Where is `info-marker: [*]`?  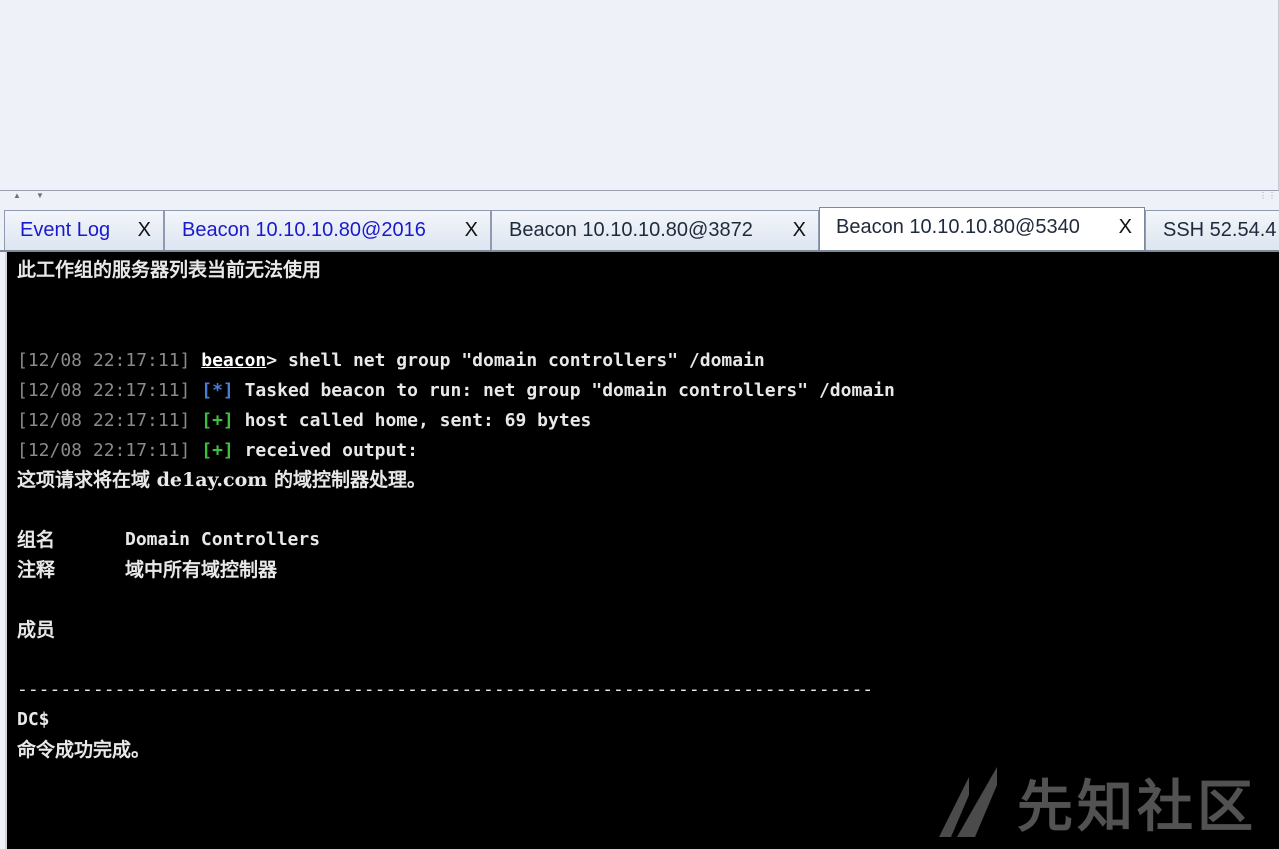
info-marker: [*] is located at coordinates (217, 390).